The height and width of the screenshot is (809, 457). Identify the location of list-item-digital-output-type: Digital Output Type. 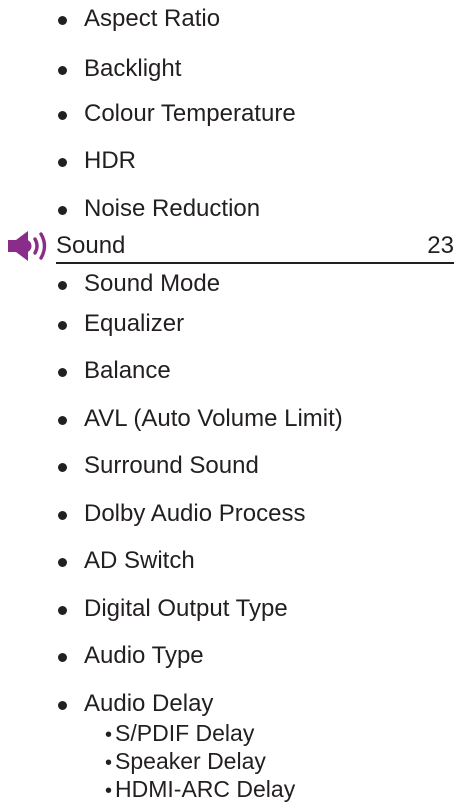
(173, 608).